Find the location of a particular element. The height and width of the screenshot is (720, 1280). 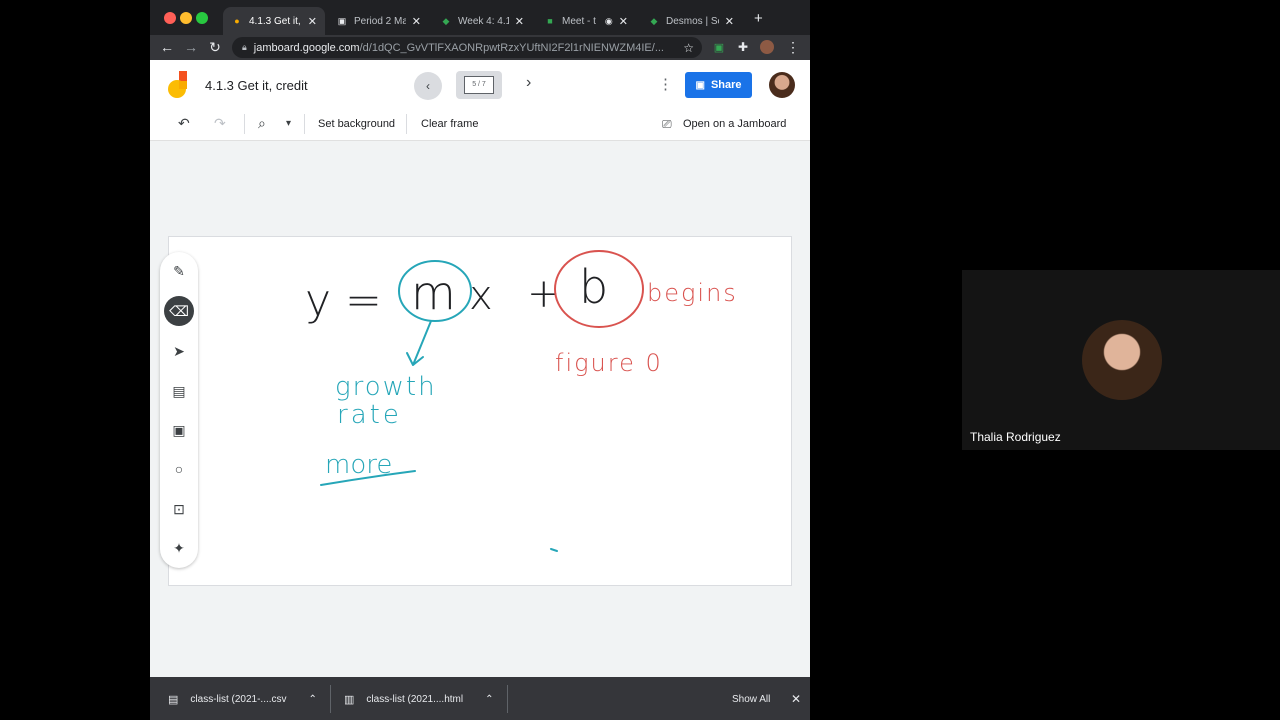

recording-icon: ◉ is located at coordinates (608, 20).